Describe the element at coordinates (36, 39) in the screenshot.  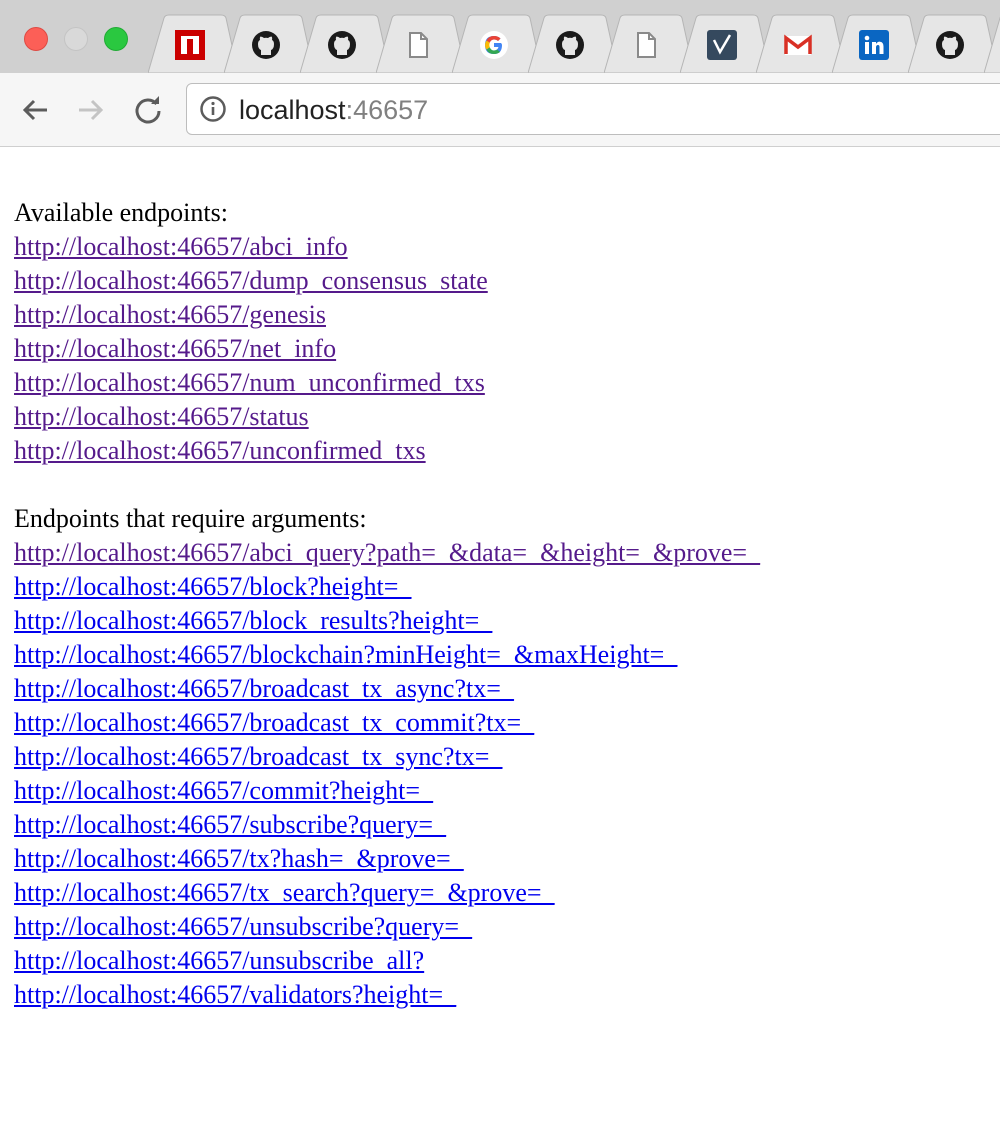
I see `window-close-button` at that location.